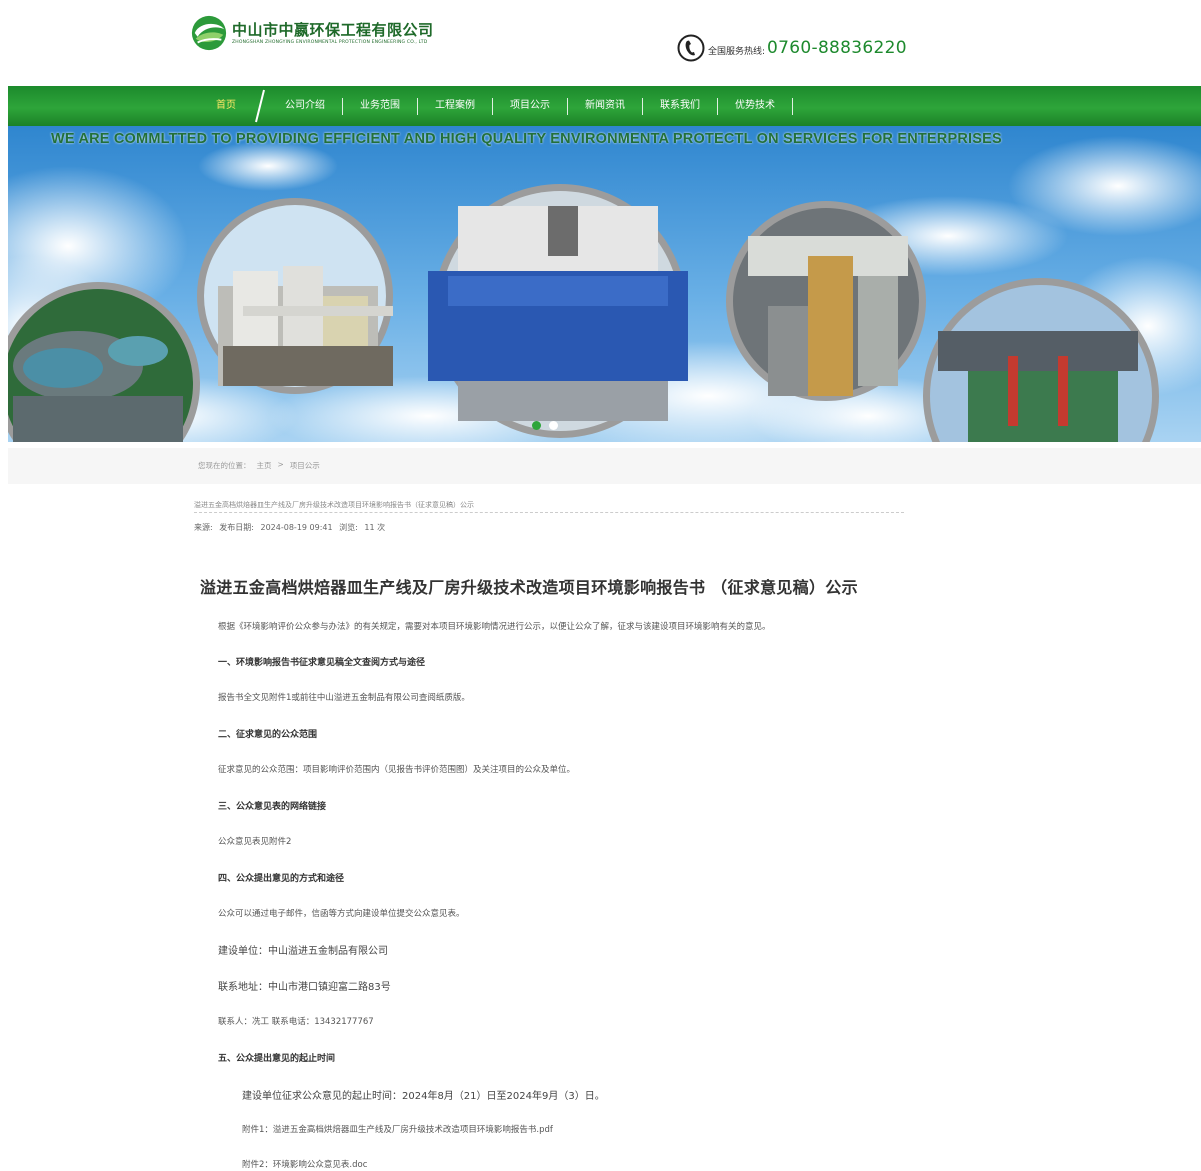 Image resolution: width=1201 pixels, height=1171 pixels. I want to click on section-5-heading: 五、公众提出意见的起止时间, so click(277, 1059).